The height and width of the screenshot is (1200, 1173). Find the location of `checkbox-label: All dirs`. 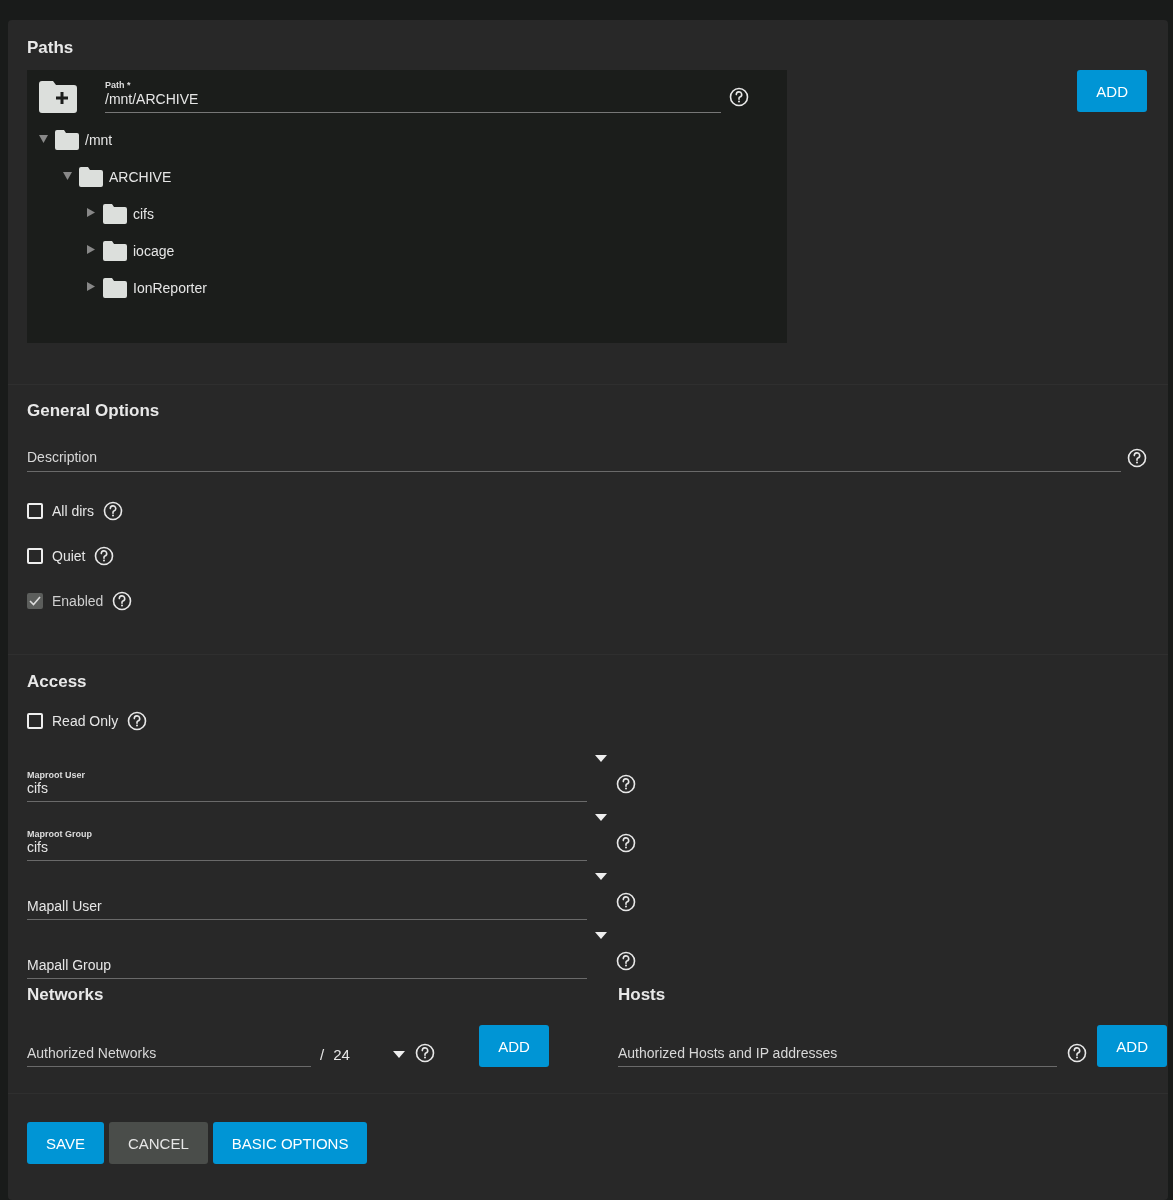

checkbox-label: All dirs is located at coordinates (73, 510).